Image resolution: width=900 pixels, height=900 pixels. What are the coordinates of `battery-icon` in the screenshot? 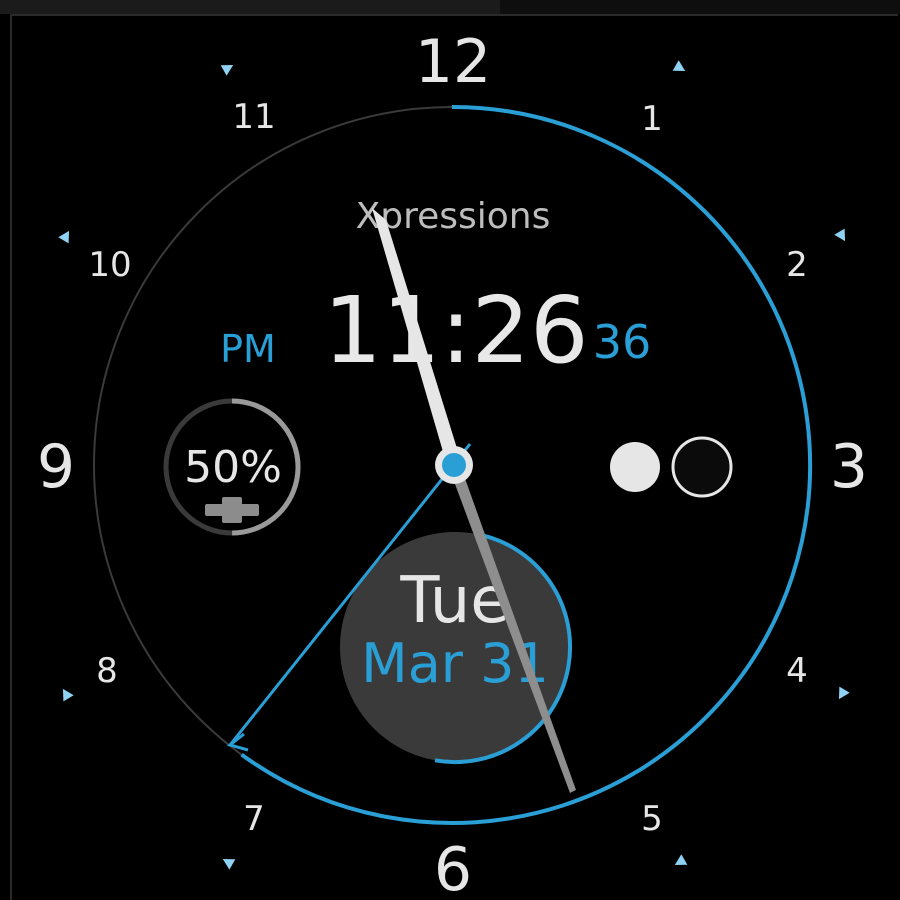 It's located at (232, 510).